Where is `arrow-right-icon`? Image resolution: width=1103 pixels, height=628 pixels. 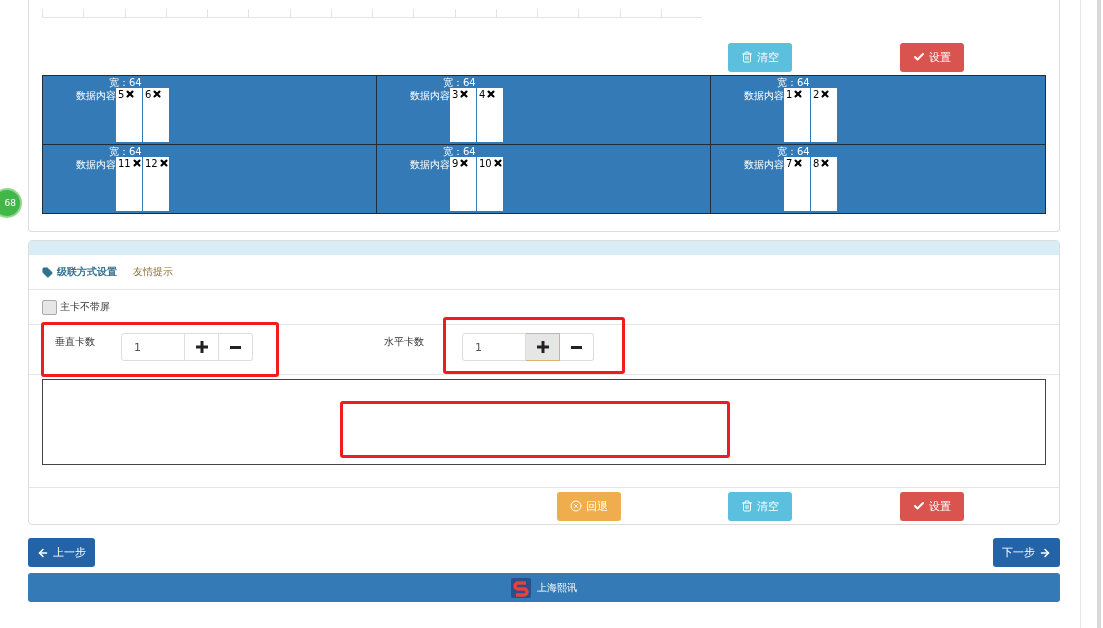
arrow-right-icon is located at coordinates (1045, 552).